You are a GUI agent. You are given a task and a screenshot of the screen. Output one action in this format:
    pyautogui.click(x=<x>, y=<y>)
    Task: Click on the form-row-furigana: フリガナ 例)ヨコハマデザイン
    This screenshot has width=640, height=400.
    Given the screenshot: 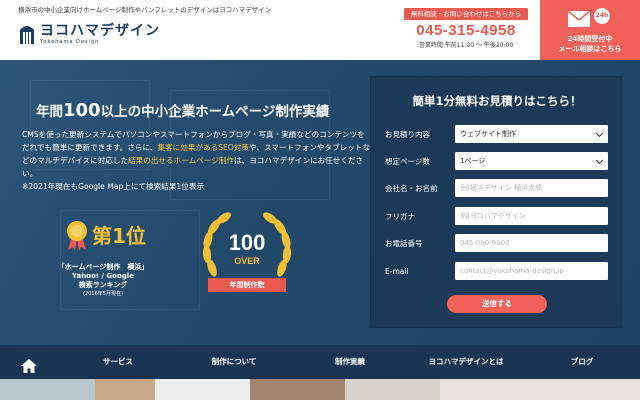 What is the action you would take?
    pyautogui.click(x=497, y=216)
    